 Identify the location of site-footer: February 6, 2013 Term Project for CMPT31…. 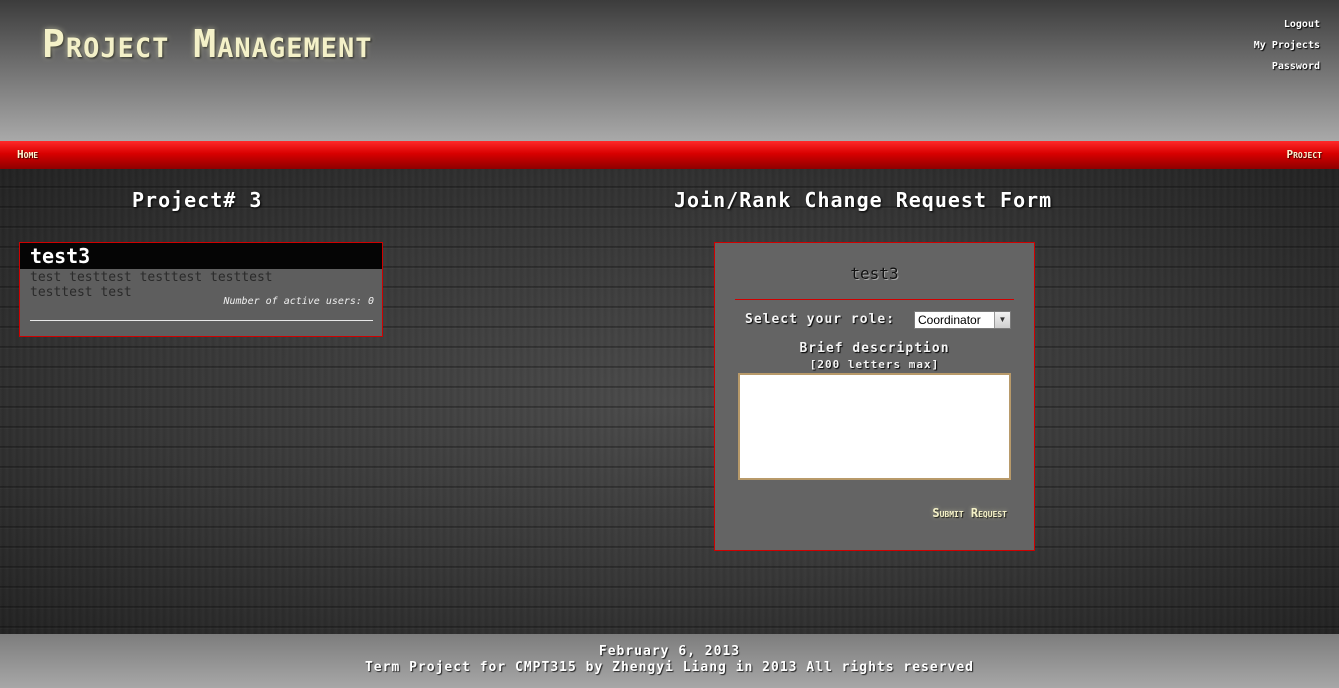
(669, 661).